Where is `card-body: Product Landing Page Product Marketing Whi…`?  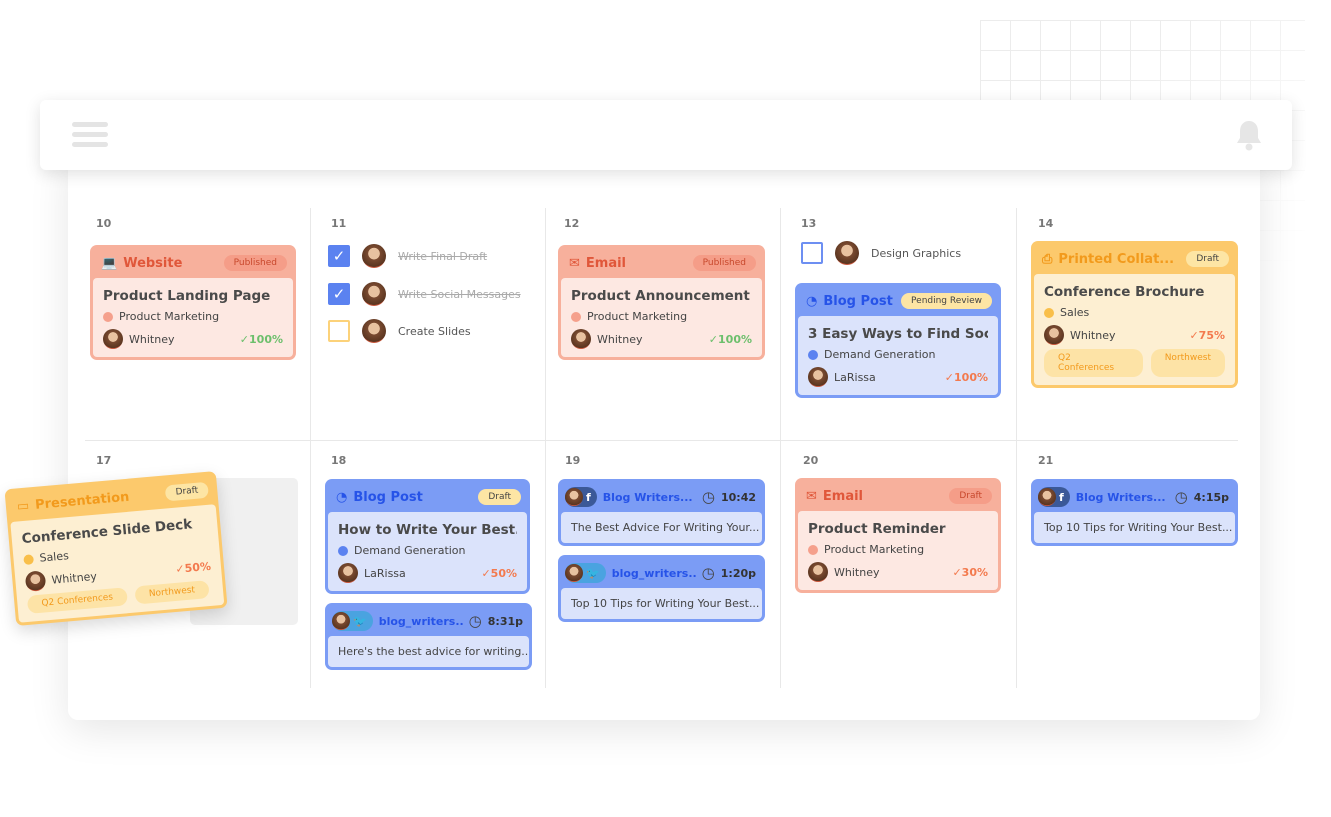
card-body: Product Landing Page Product Marketing Whi… is located at coordinates (193, 317).